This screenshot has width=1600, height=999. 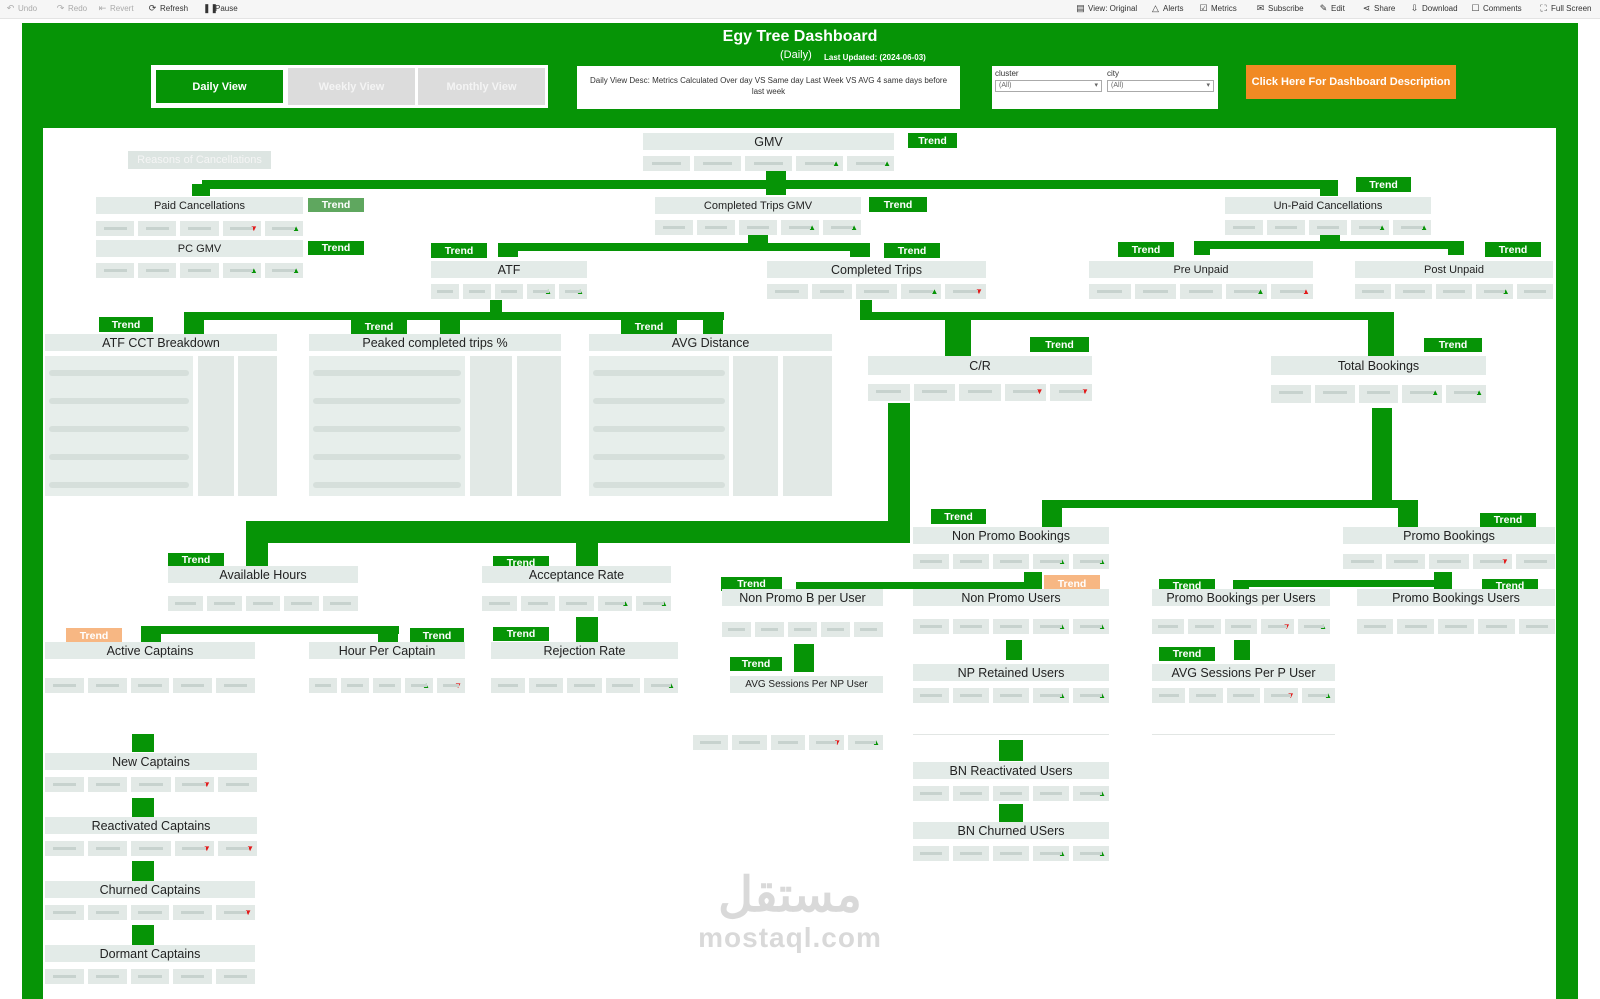 I want to click on trend-button-gmv: Trend, so click(x=932, y=140).